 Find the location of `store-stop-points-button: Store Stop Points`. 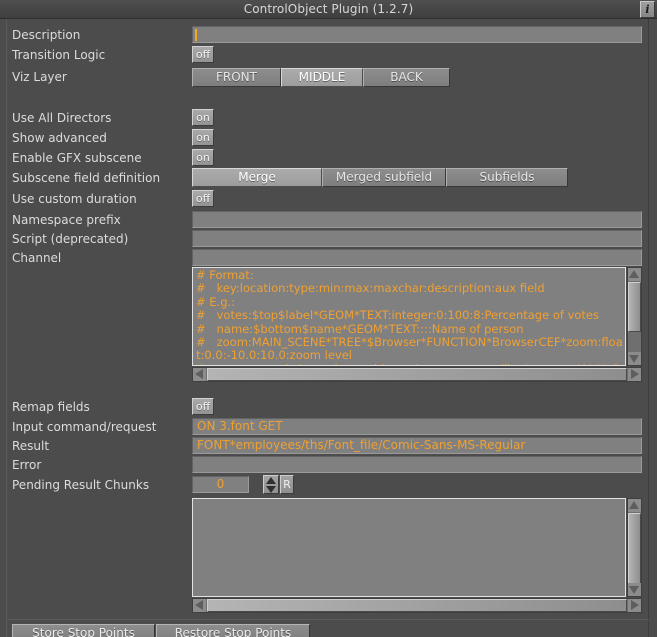

store-stop-points-button: Store Stop Points is located at coordinates (83, 630).